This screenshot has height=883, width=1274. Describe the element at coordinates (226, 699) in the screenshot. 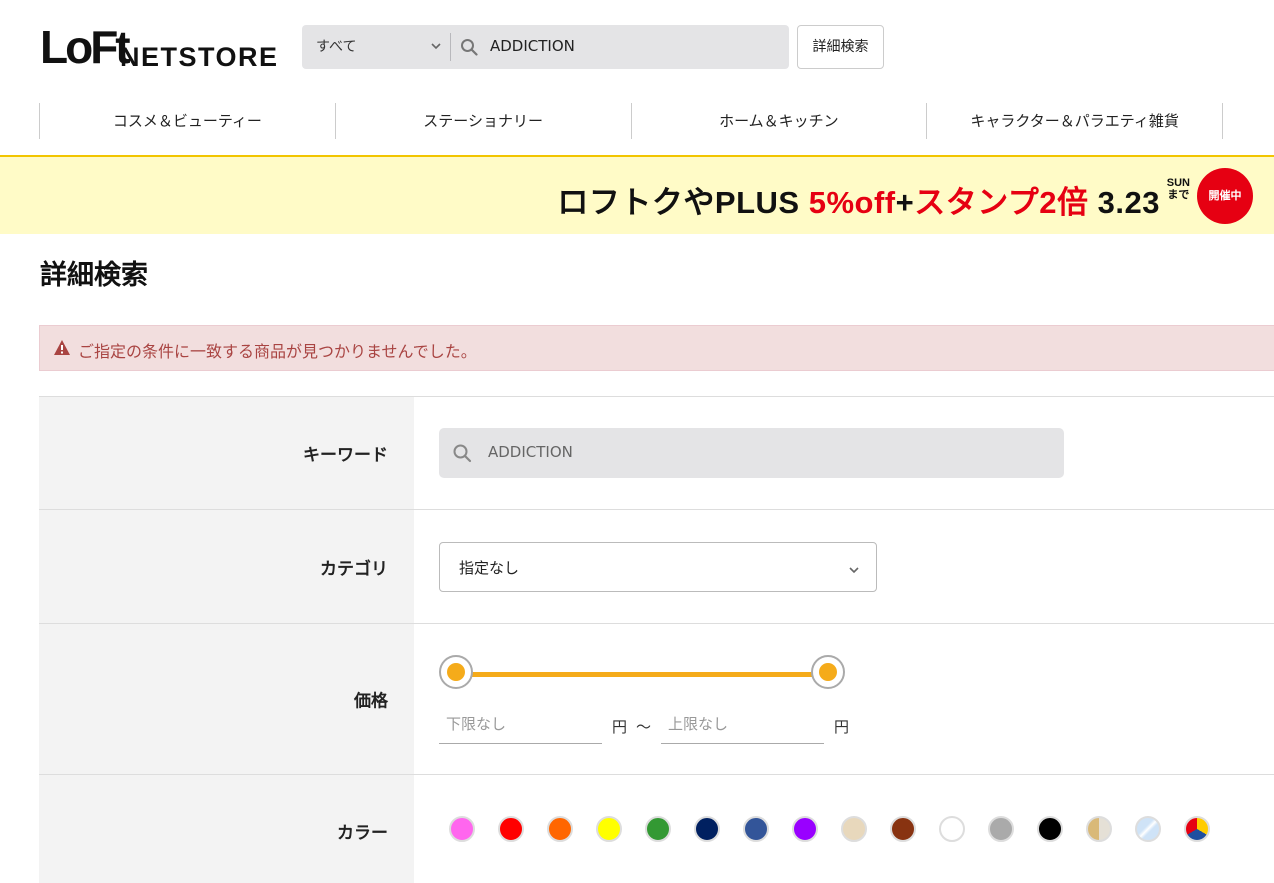

I see `price-label-cell: 価格` at that location.